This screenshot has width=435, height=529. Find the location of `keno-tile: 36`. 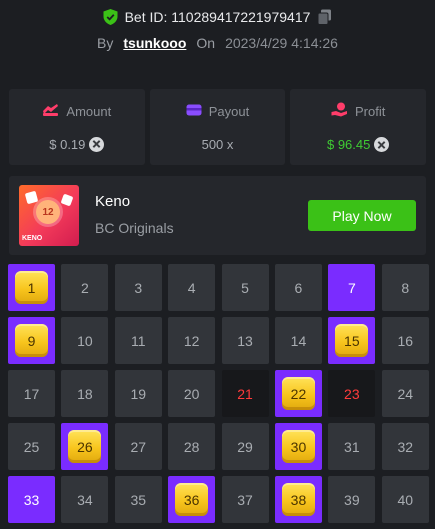

keno-tile: 36 is located at coordinates (192, 499).